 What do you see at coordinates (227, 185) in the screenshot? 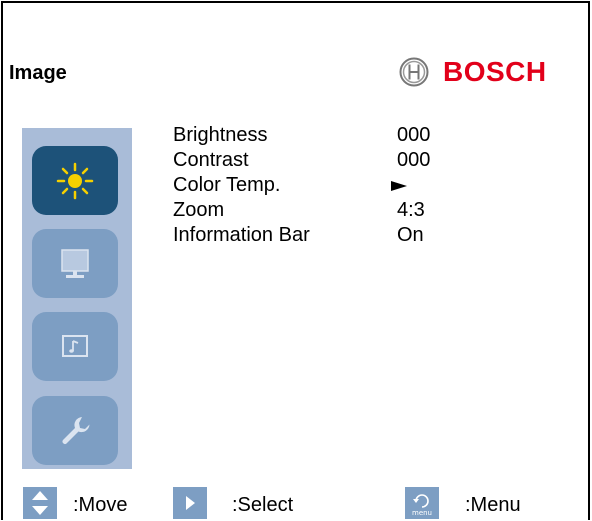
I see `menu-label: Color Temp.` at bounding box center [227, 185].